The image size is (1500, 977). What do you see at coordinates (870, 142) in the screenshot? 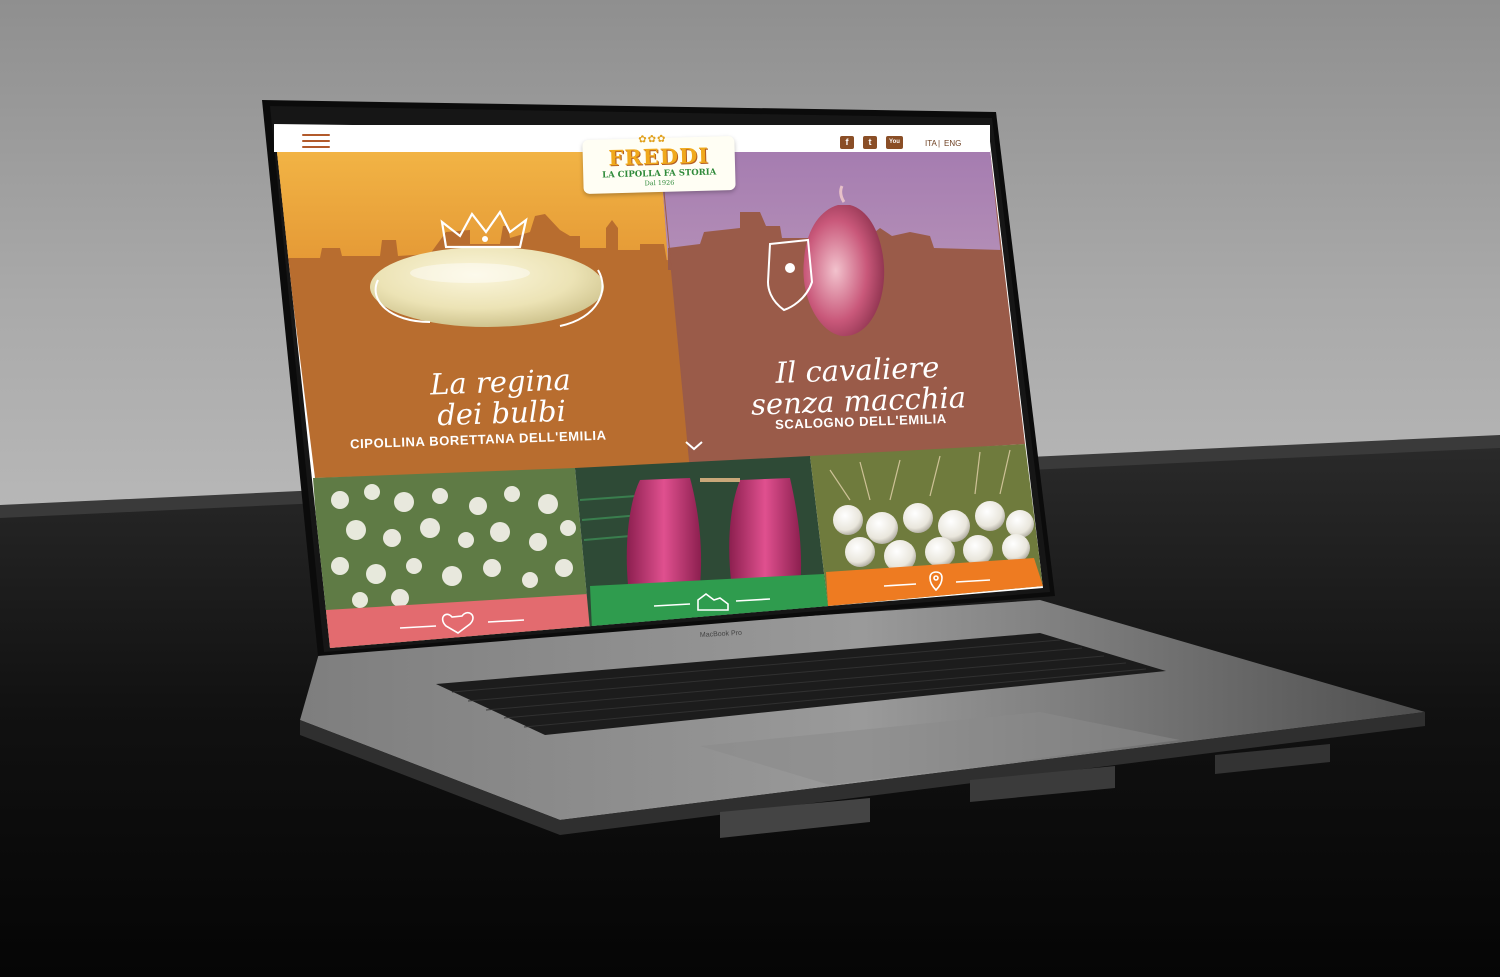
I see `twitter-icon: t` at bounding box center [870, 142].